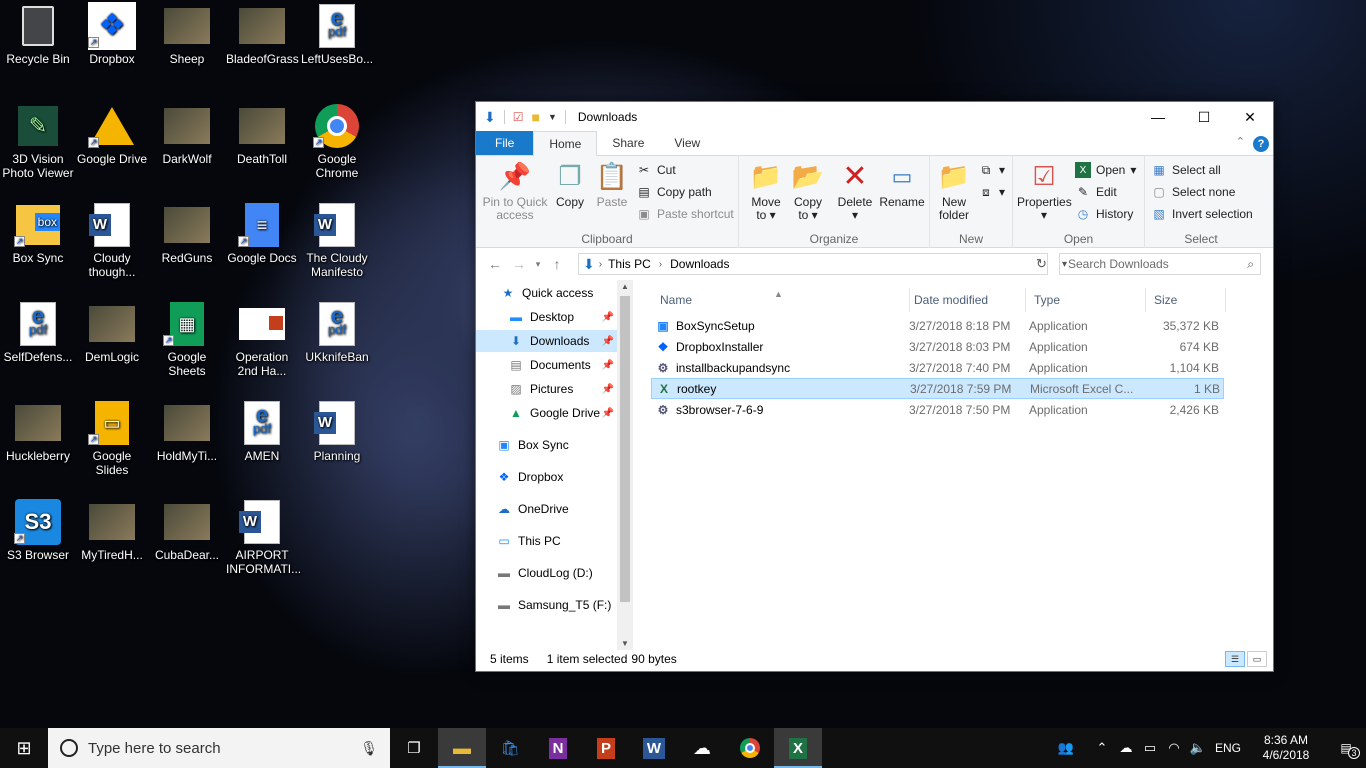  What do you see at coordinates (219, 748) in the screenshot?
I see `taskbar-search-box: Type here to search 🎙` at bounding box center [219, 748].